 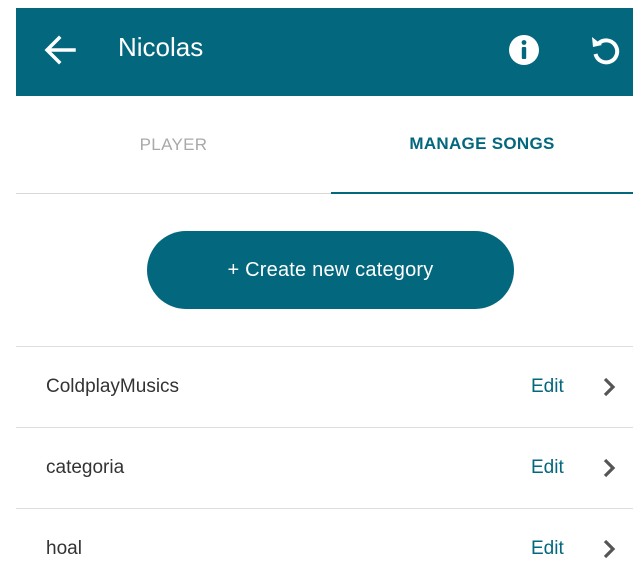 I want to click on app-bar: Nicolas, so click(x=324, y=52).